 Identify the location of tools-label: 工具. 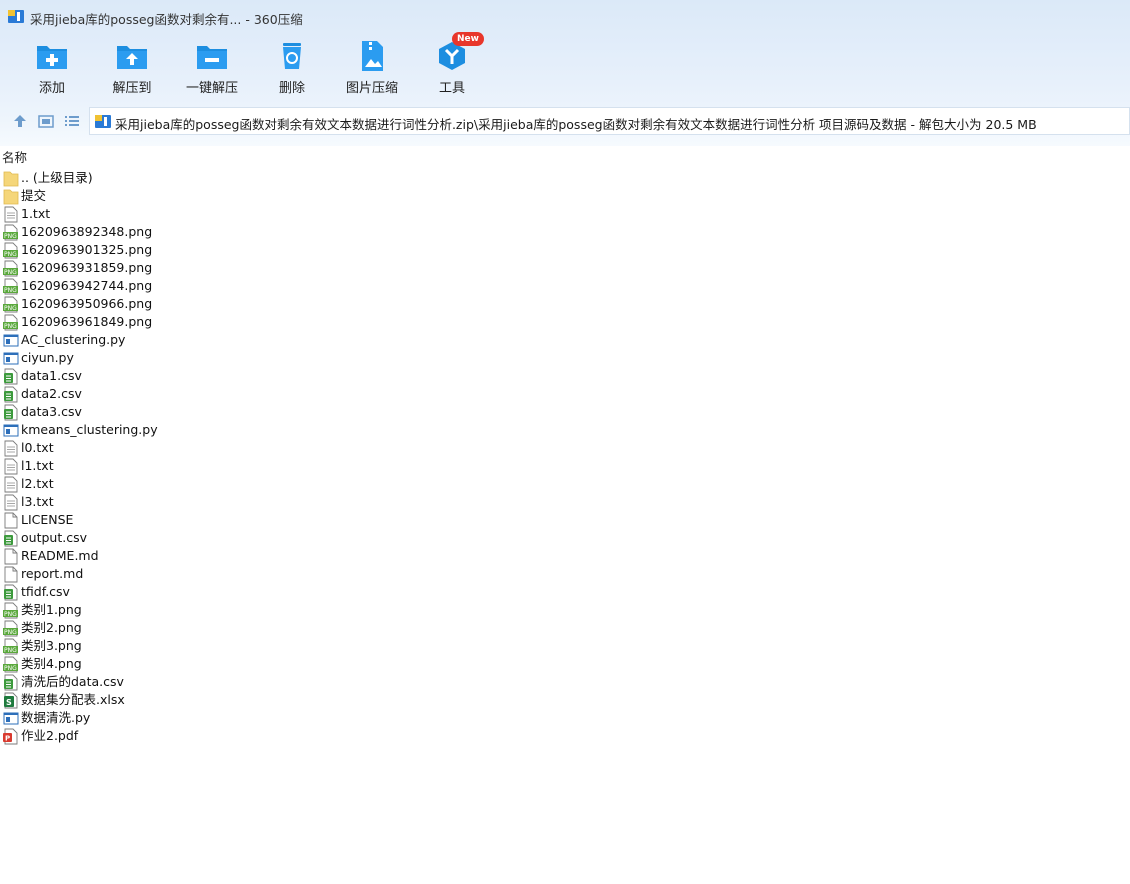
(451, 88).